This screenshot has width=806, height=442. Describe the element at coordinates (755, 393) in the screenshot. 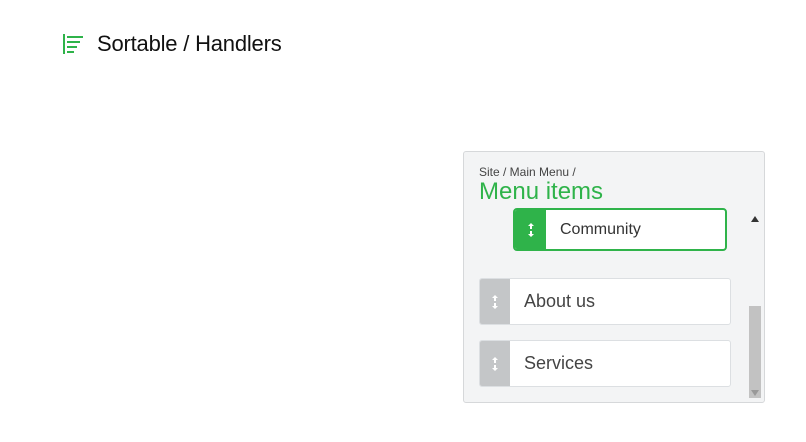

I see `scroll-down-arrow-icon` at that location.